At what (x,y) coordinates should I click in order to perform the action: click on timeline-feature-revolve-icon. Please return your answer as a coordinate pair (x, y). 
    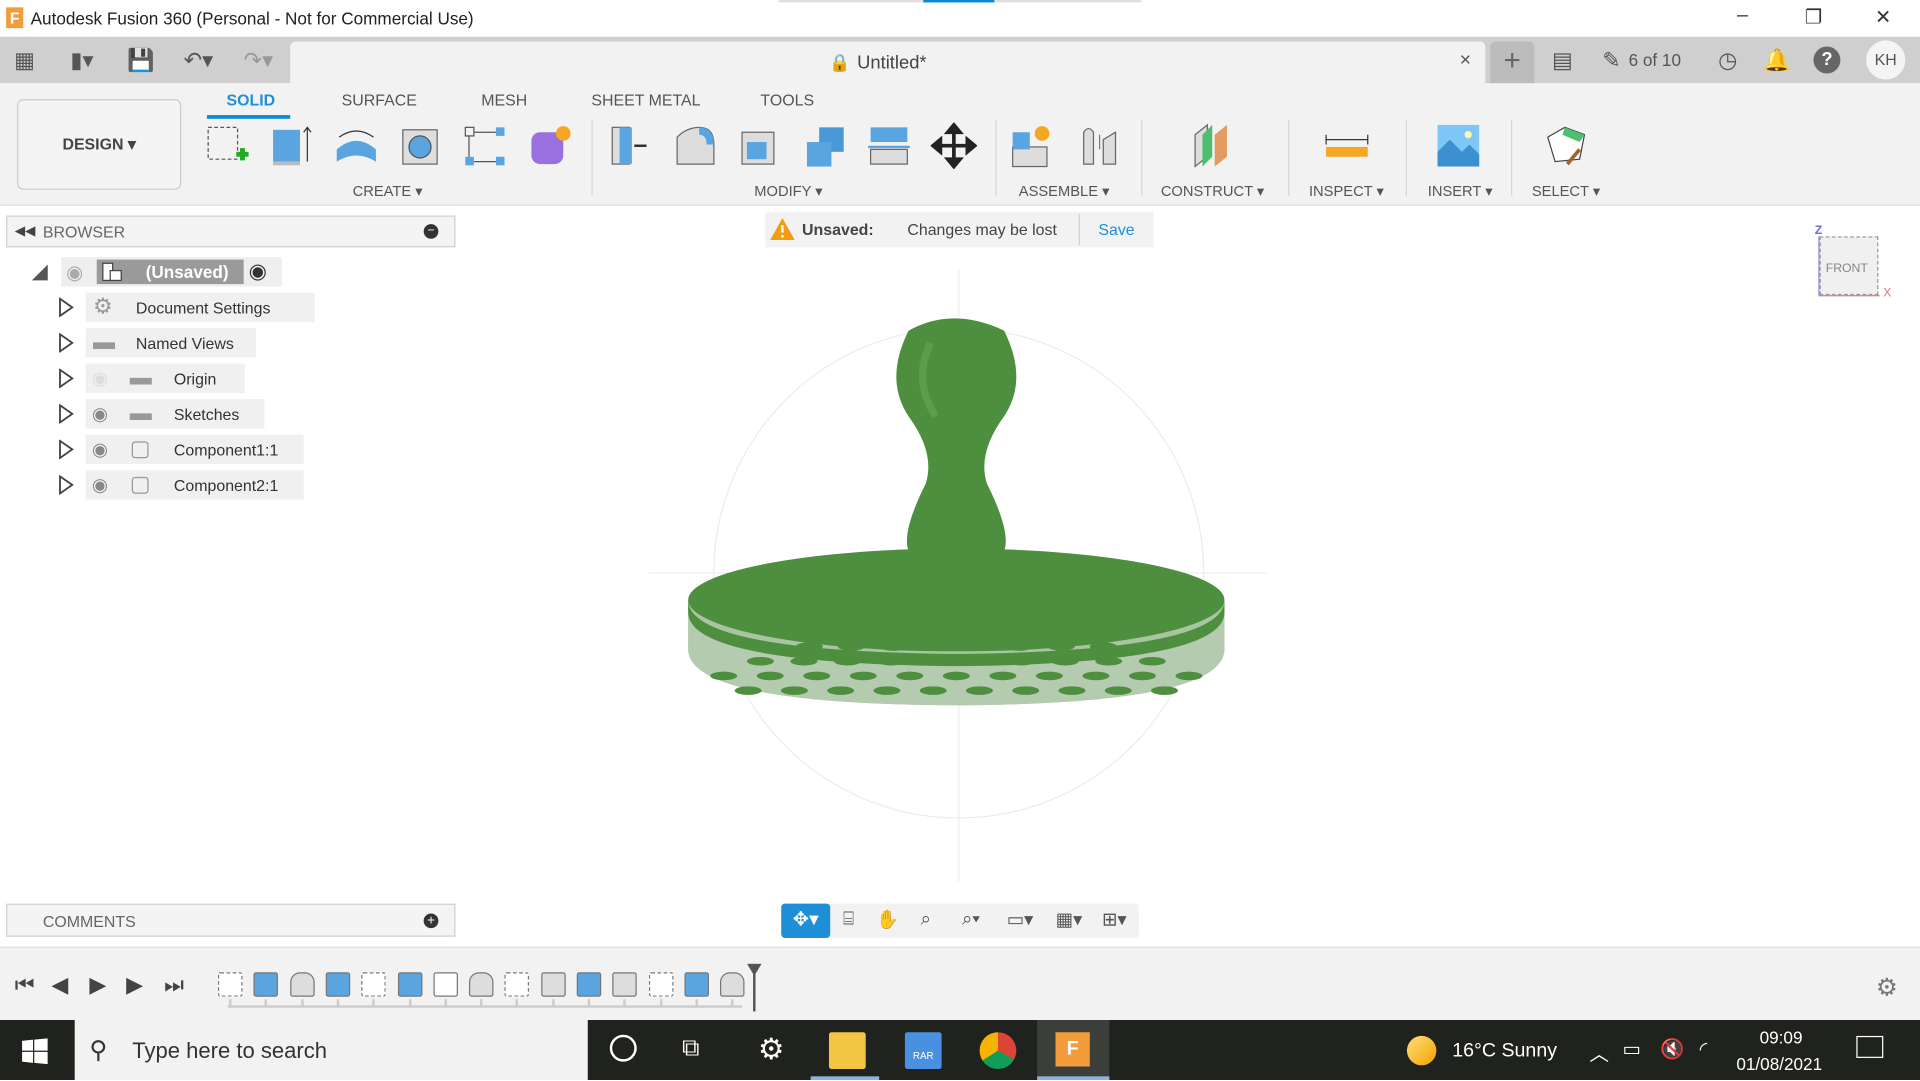
    Looking at the image, I should click on (696, 984).